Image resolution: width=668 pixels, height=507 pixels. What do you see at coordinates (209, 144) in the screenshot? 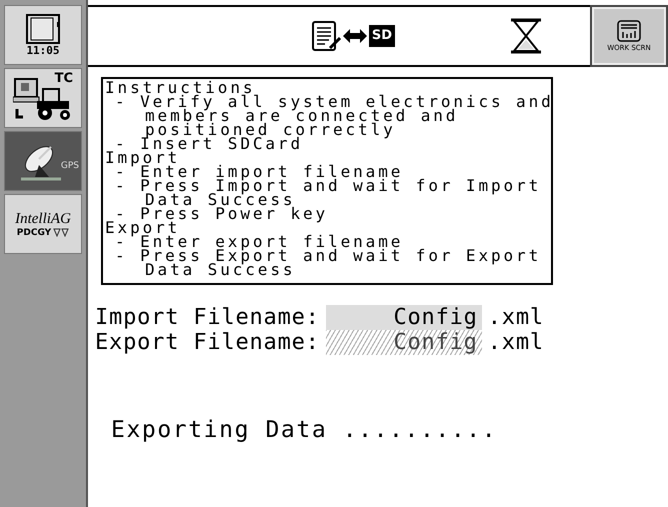
I see `instruction-line: - Insert SDCard` at bounding box center [209, 144].